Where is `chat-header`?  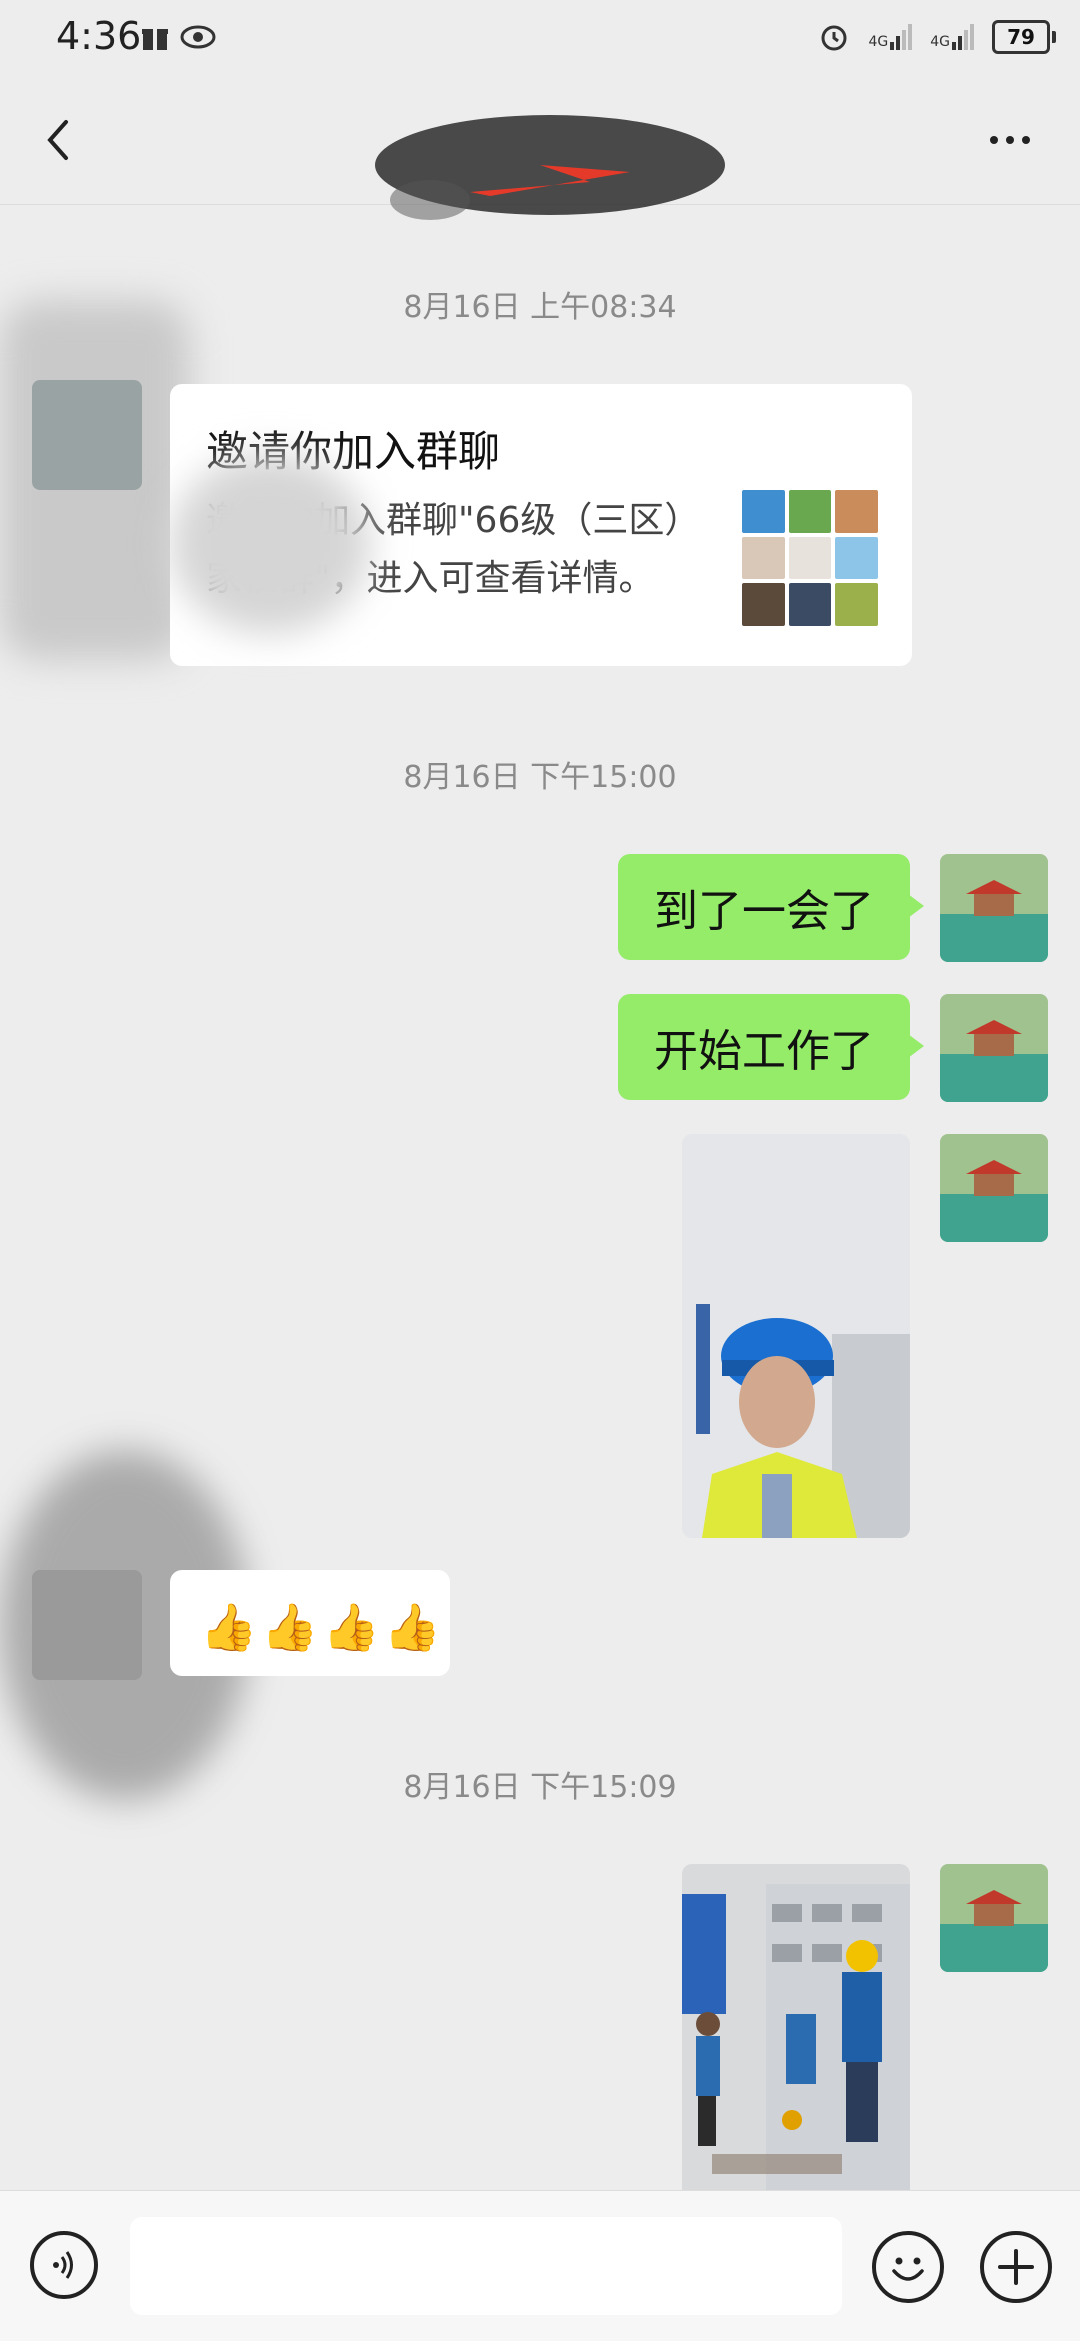 chat-header is located at coordinates (540, 150).